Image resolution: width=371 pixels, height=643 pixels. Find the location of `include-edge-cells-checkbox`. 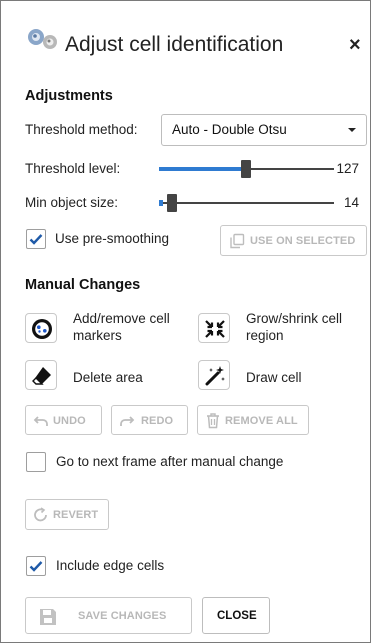

include-edge-cells-checkbox is located at coordinates (36, 566).